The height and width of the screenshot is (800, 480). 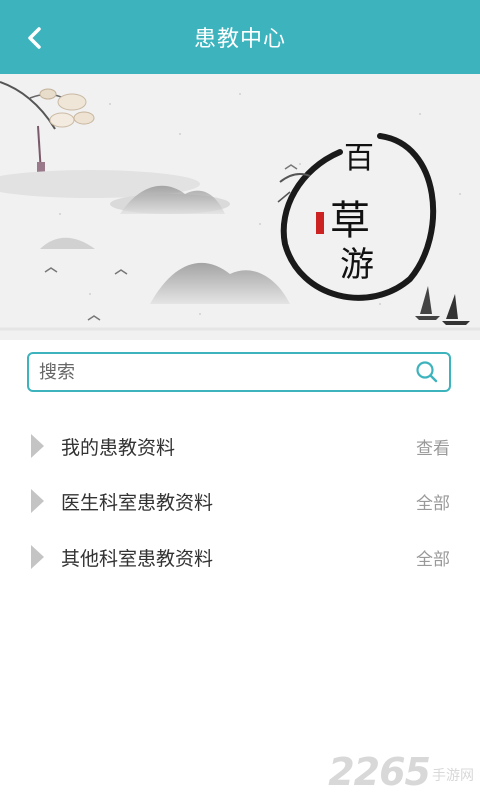 I want to click on svg-text: 游, so click(x=357, y=265).